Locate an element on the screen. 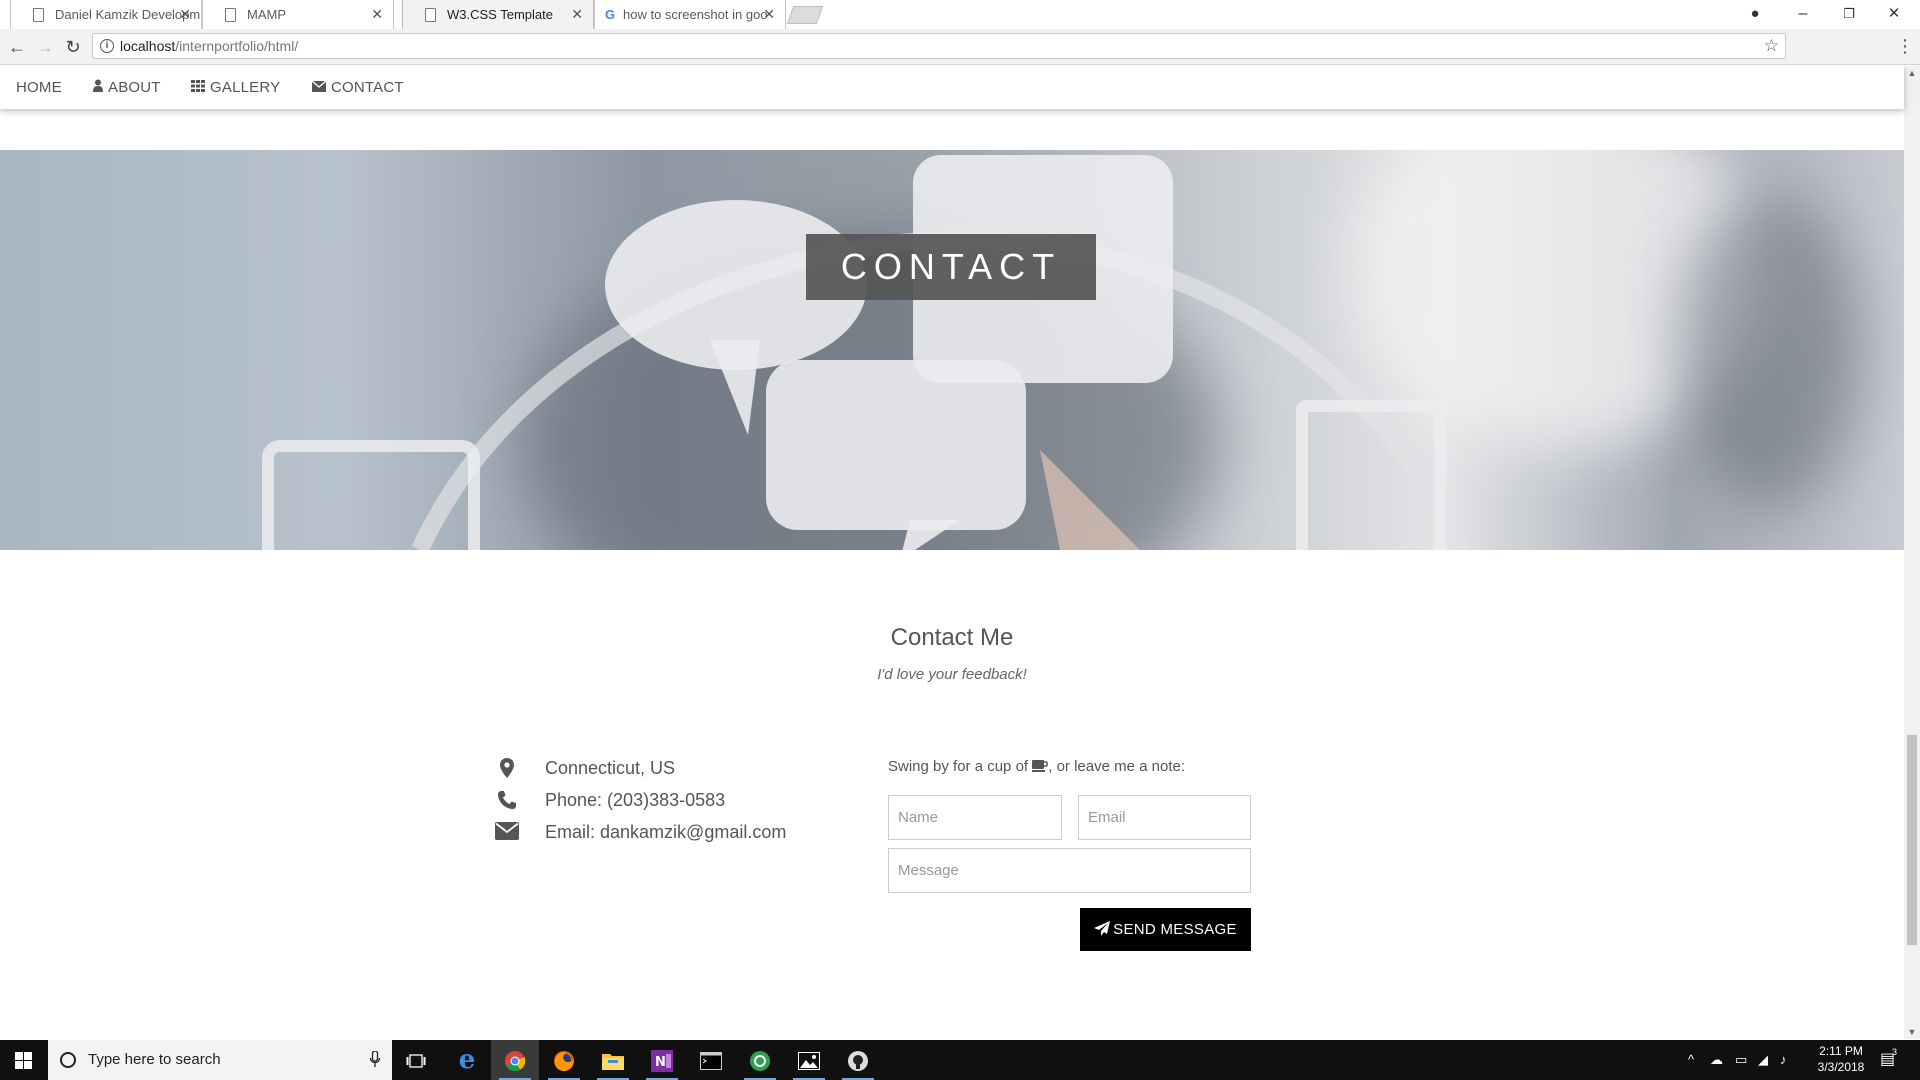  coffee-icon is located at coordinates (1040, 766).